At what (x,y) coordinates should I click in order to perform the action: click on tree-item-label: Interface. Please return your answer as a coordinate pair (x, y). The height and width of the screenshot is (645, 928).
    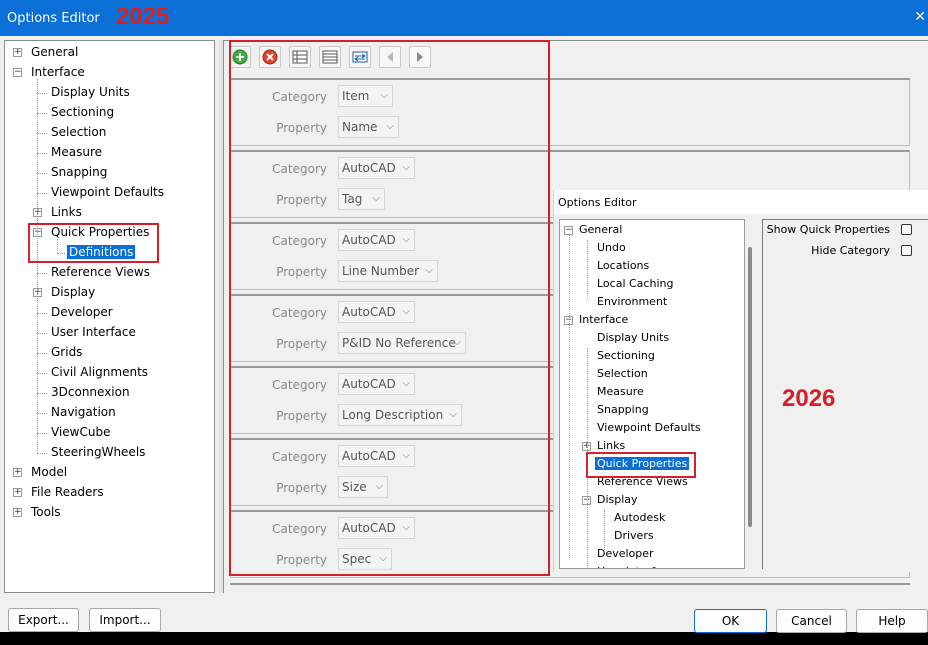
    Looking at the image, I should click on (604, 319).